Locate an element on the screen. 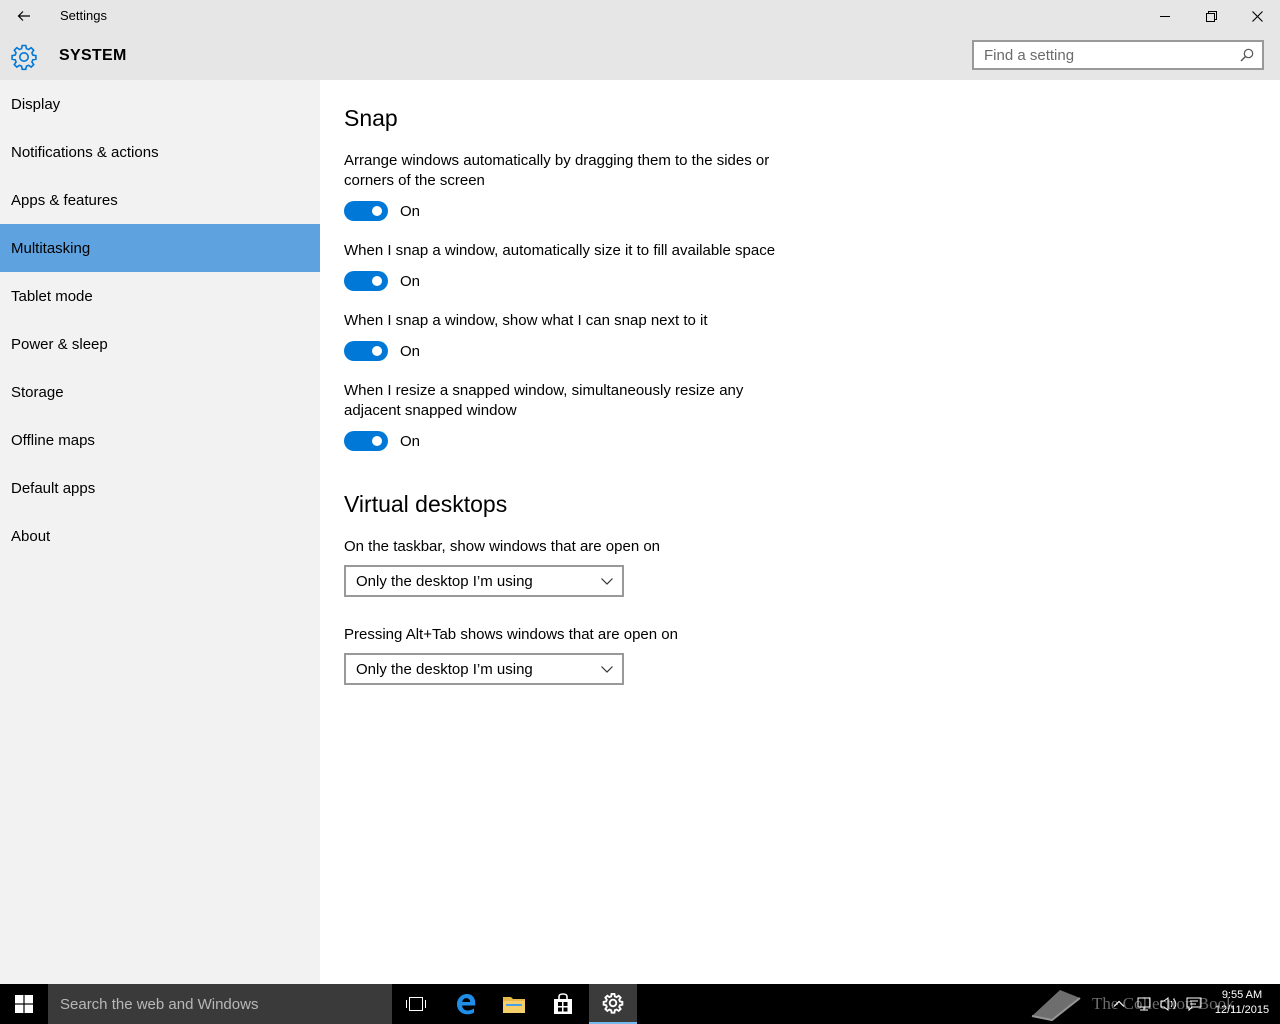 This screenshot has width=1280, height=1024. sidebar-item-storage: Storage is located at coordinates (160, 392).